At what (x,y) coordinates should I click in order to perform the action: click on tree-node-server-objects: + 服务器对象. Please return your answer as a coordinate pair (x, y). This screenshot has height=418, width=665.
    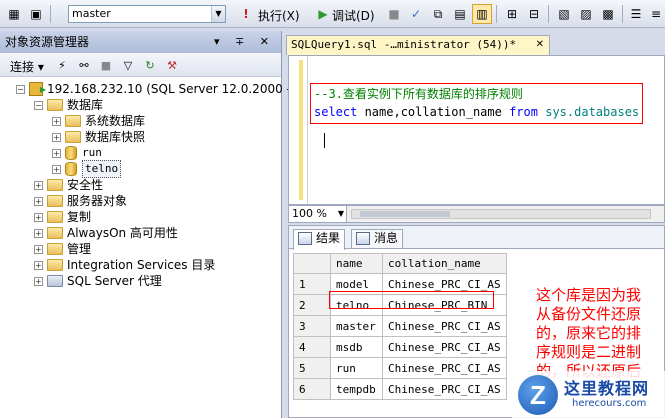
    Looking at the image, I should click on (80, 201).